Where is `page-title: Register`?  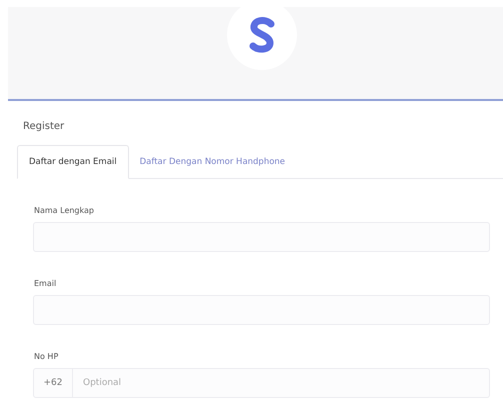
page-title: Register is located at coordinates (44, 126).